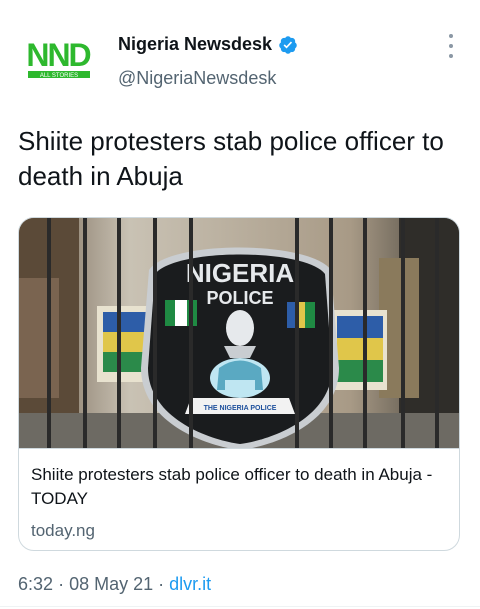  Describe the element at coordinates (111, 584) in the screenshot. I see `tweet-date: 08 May 21` at that location.